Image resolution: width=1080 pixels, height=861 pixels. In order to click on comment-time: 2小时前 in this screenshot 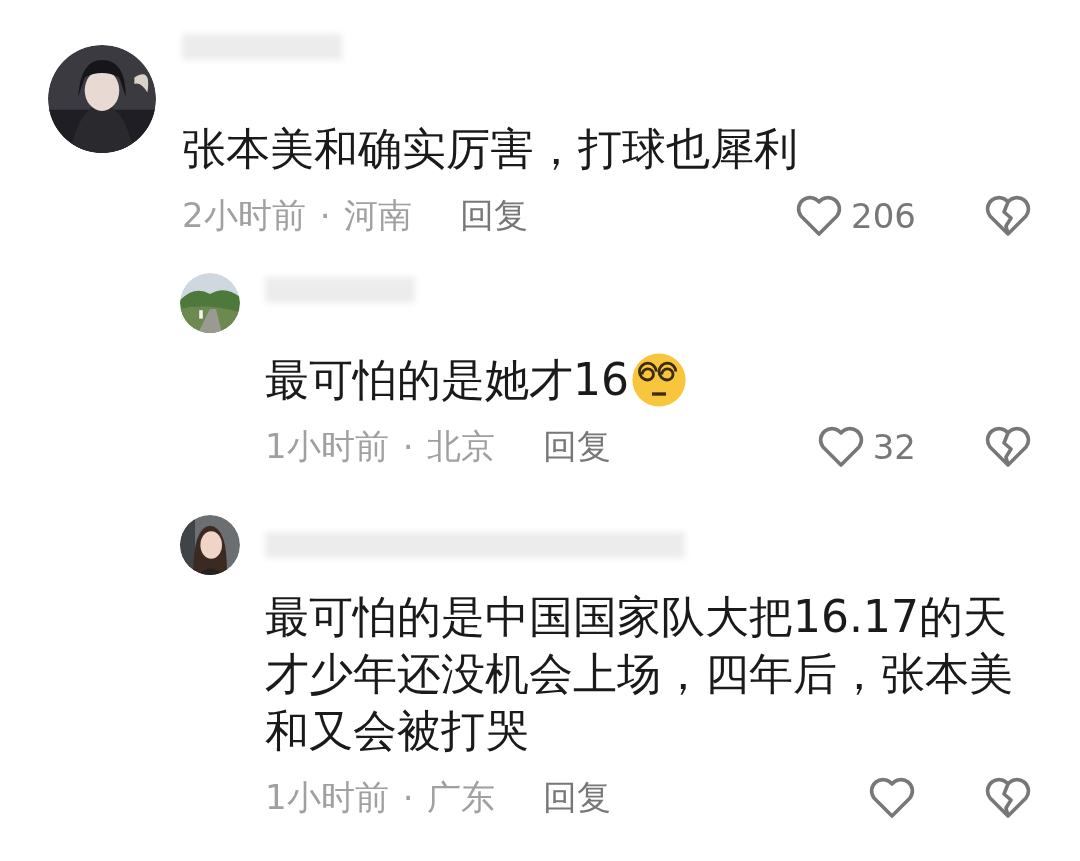, I will do `click(244, 215)`.